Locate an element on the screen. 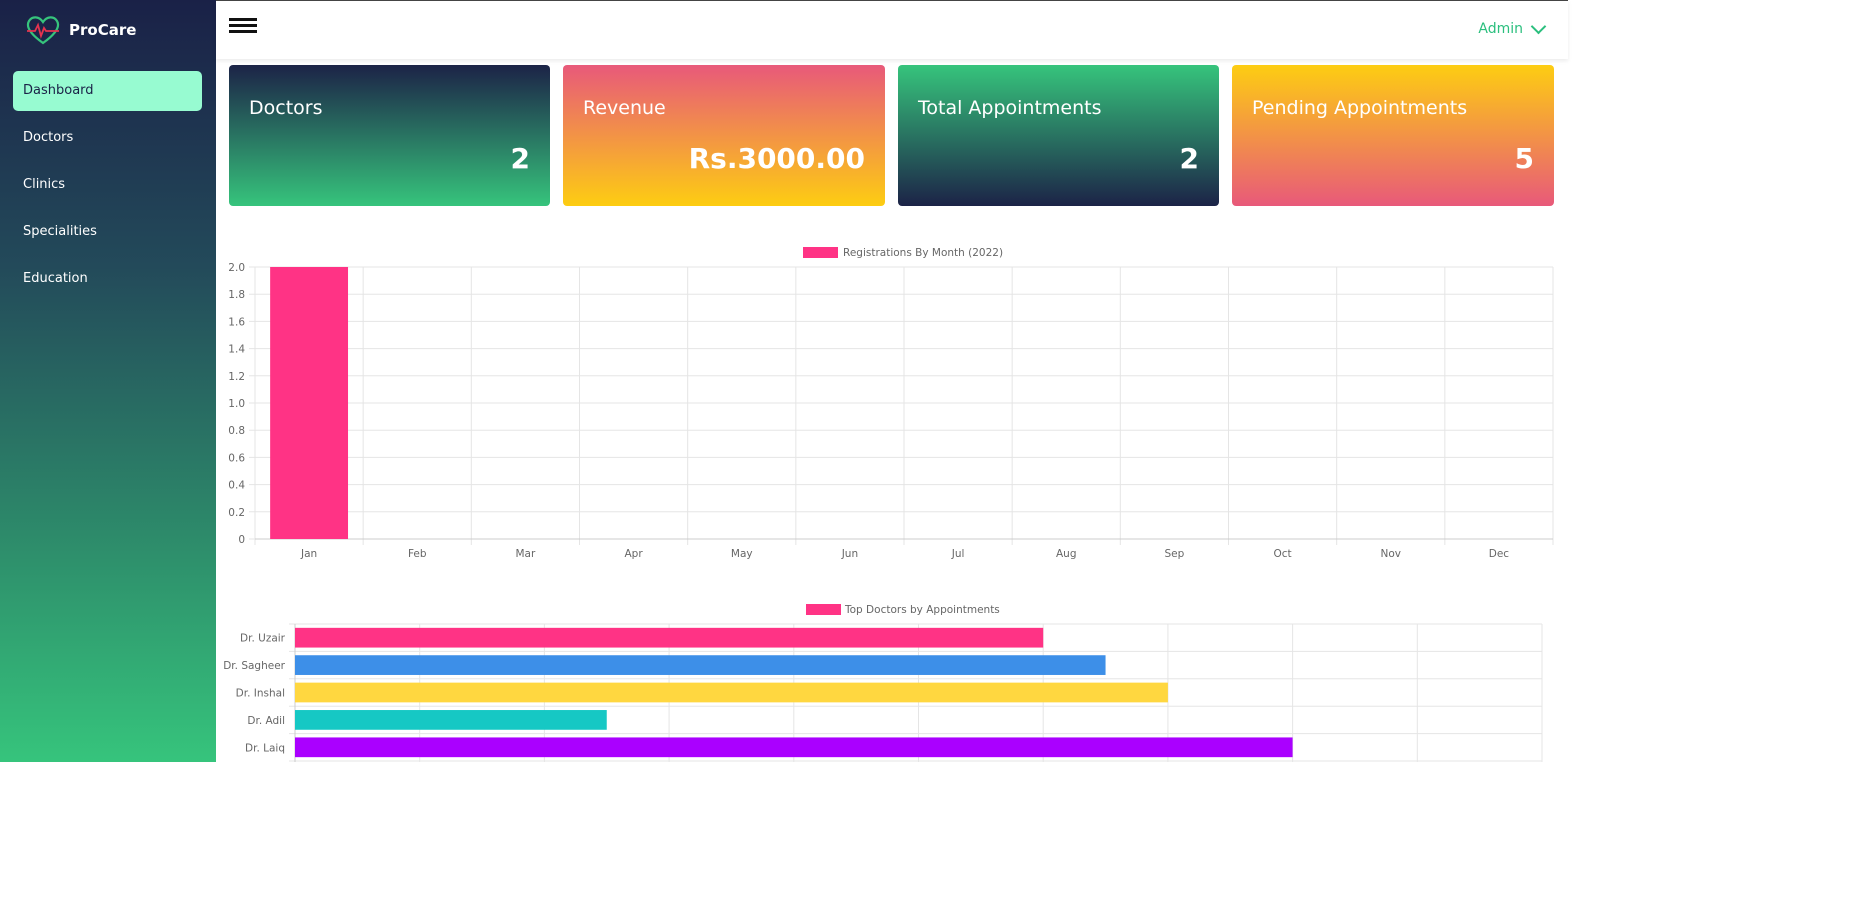  y-tick-label: 1.6 is located at coordinates (236, 322).